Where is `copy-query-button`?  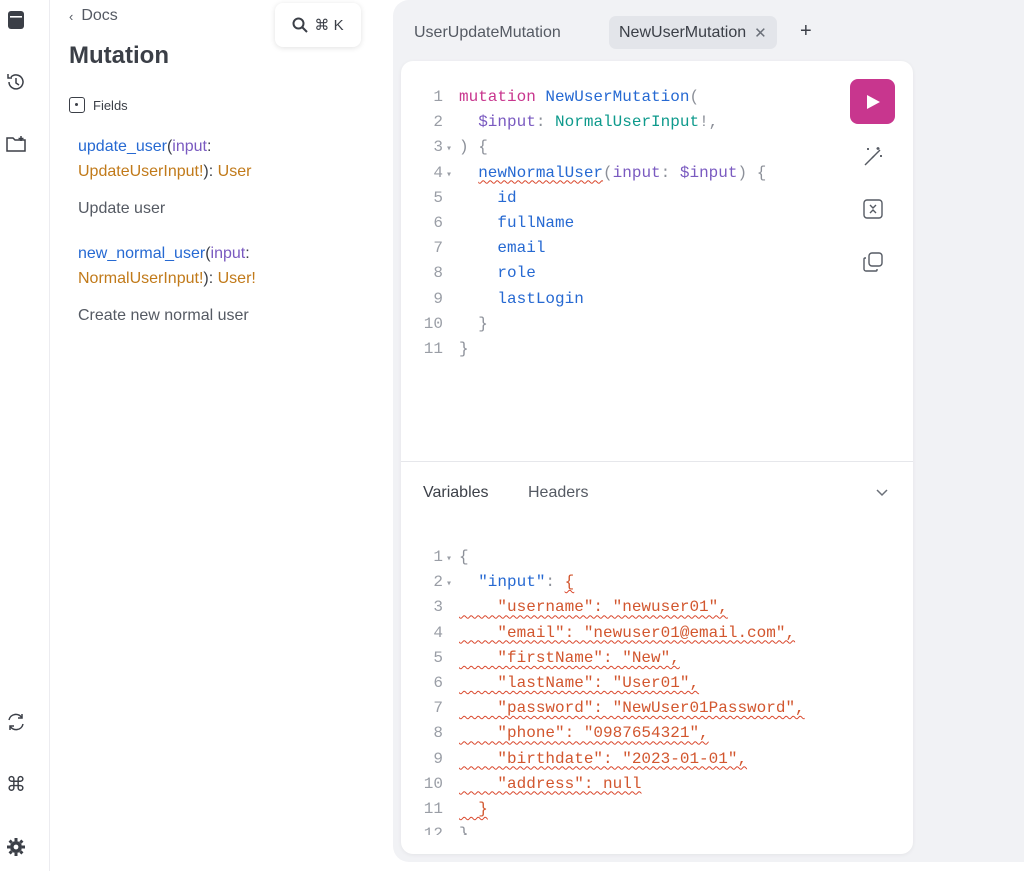 copy-query-button is located at coordinates (873, 262).